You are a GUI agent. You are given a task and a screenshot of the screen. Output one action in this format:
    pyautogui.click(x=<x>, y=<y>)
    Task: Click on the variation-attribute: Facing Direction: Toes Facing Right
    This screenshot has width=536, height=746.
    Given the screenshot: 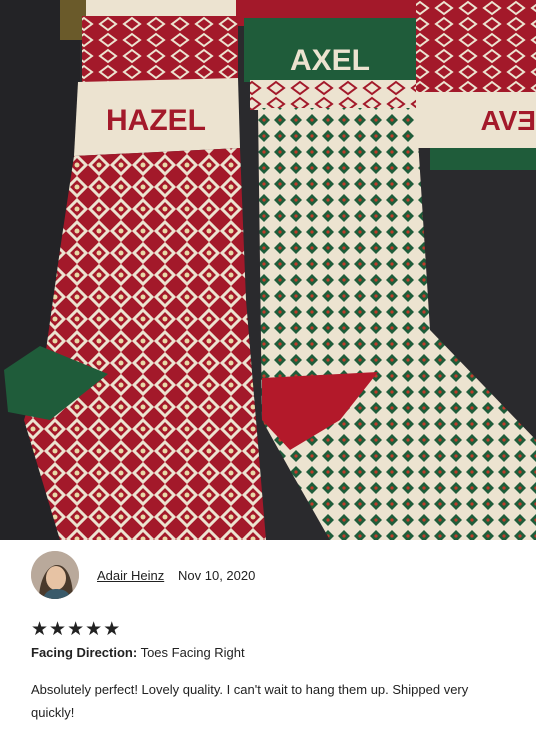 What is the action you would take?
    pyautogui.click(x=138, y=652)
    